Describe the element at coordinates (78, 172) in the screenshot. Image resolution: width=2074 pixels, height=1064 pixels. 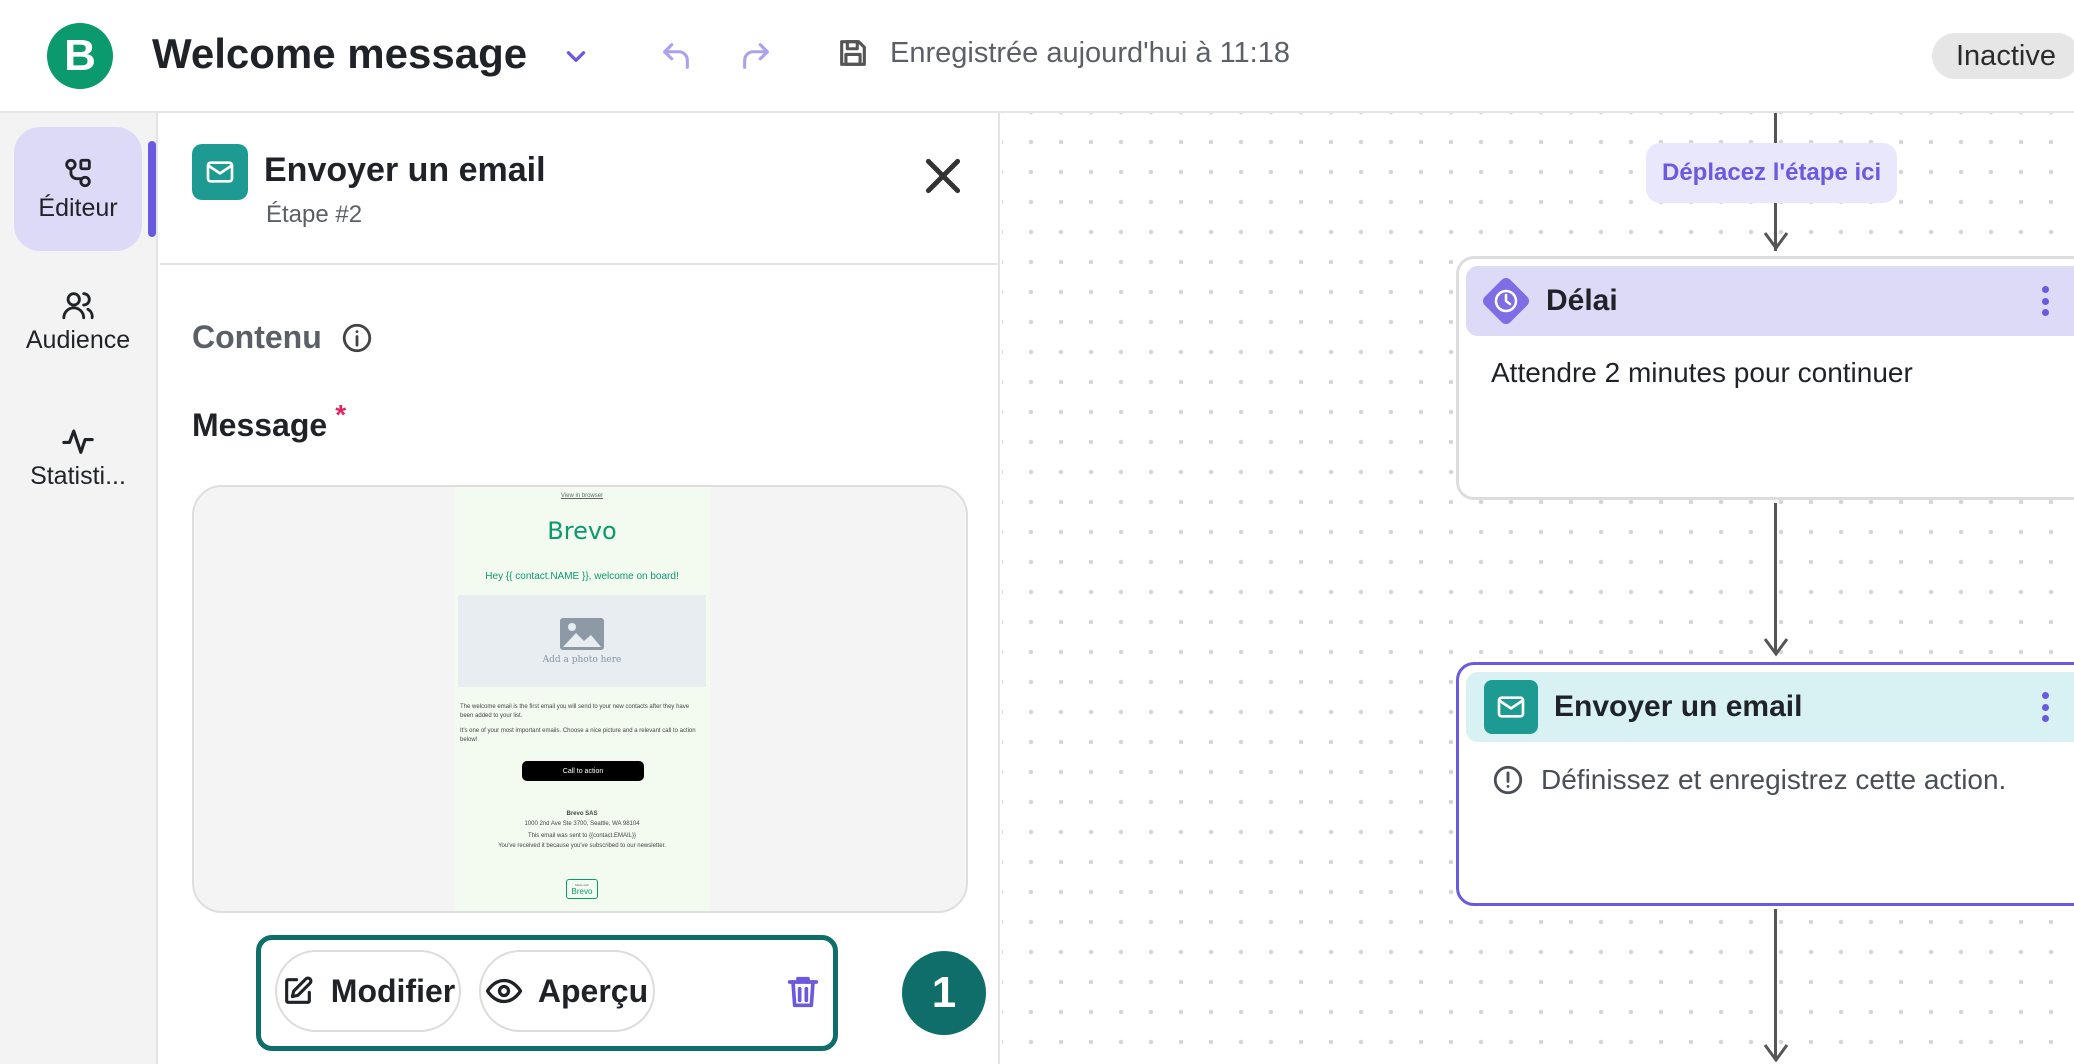
I see `workflow-icon` at that location.